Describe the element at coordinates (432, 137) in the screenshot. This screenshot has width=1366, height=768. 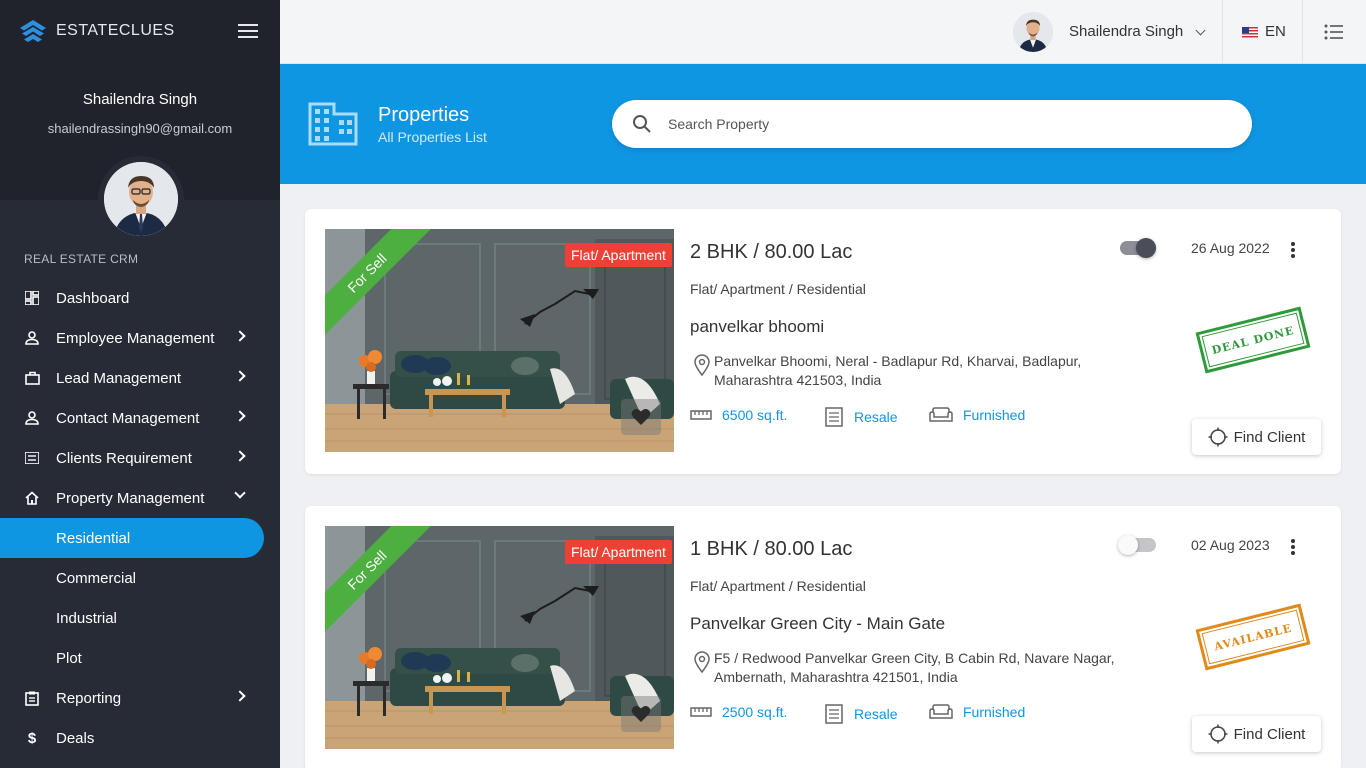
I see `page-subtitle: All Properties List` at that location.